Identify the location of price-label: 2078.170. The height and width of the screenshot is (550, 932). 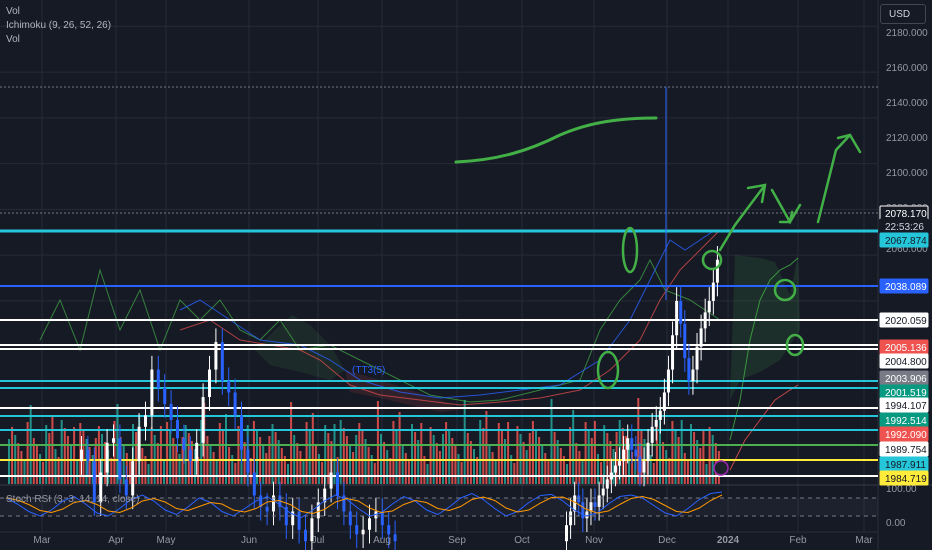
(904, 213).